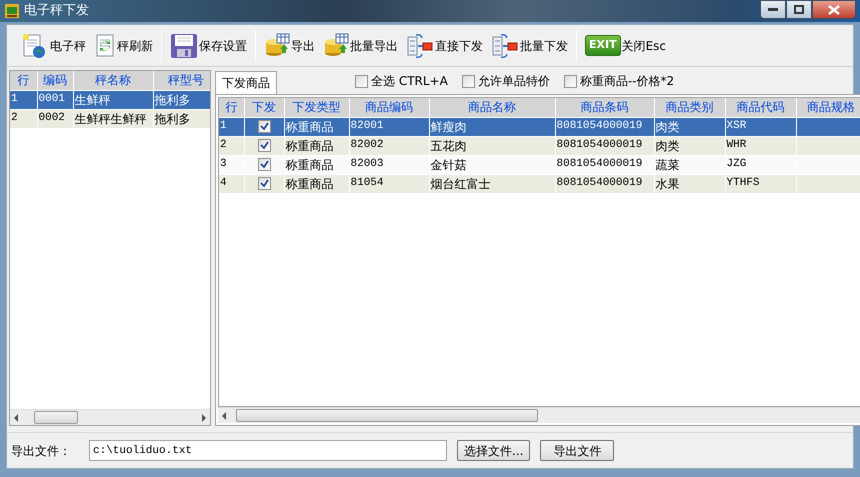 The height and width of the screenshot is (477, 860). I want to click on close-button, so click(834, 9).